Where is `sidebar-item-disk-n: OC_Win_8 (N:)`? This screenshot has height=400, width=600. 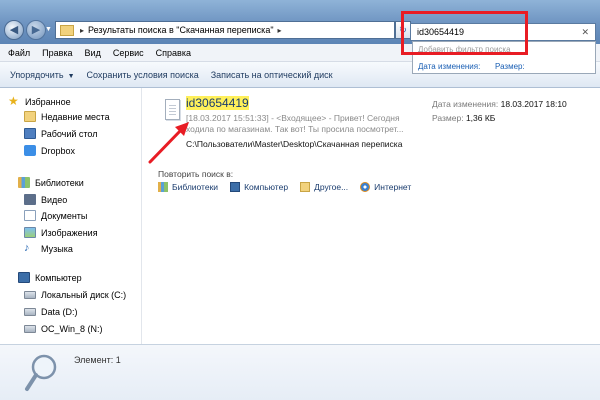 sidebar-item-disk-n: OC_Win_8 (N:) is located at coordinates (63, 329).